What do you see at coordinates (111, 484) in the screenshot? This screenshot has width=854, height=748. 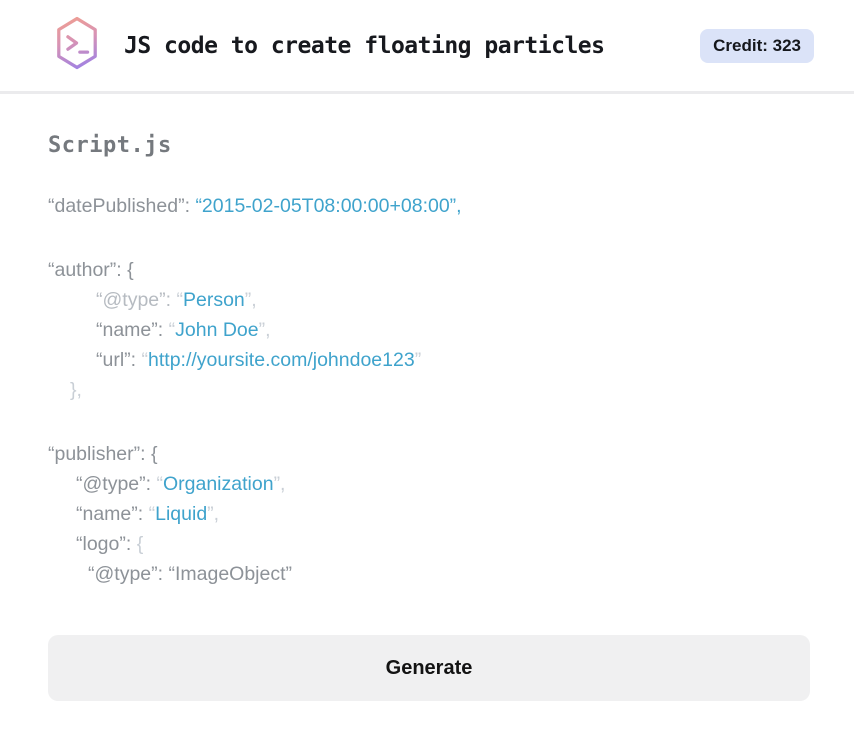 I see `code-token-key: “@type”` at bounding box center [111, 484].